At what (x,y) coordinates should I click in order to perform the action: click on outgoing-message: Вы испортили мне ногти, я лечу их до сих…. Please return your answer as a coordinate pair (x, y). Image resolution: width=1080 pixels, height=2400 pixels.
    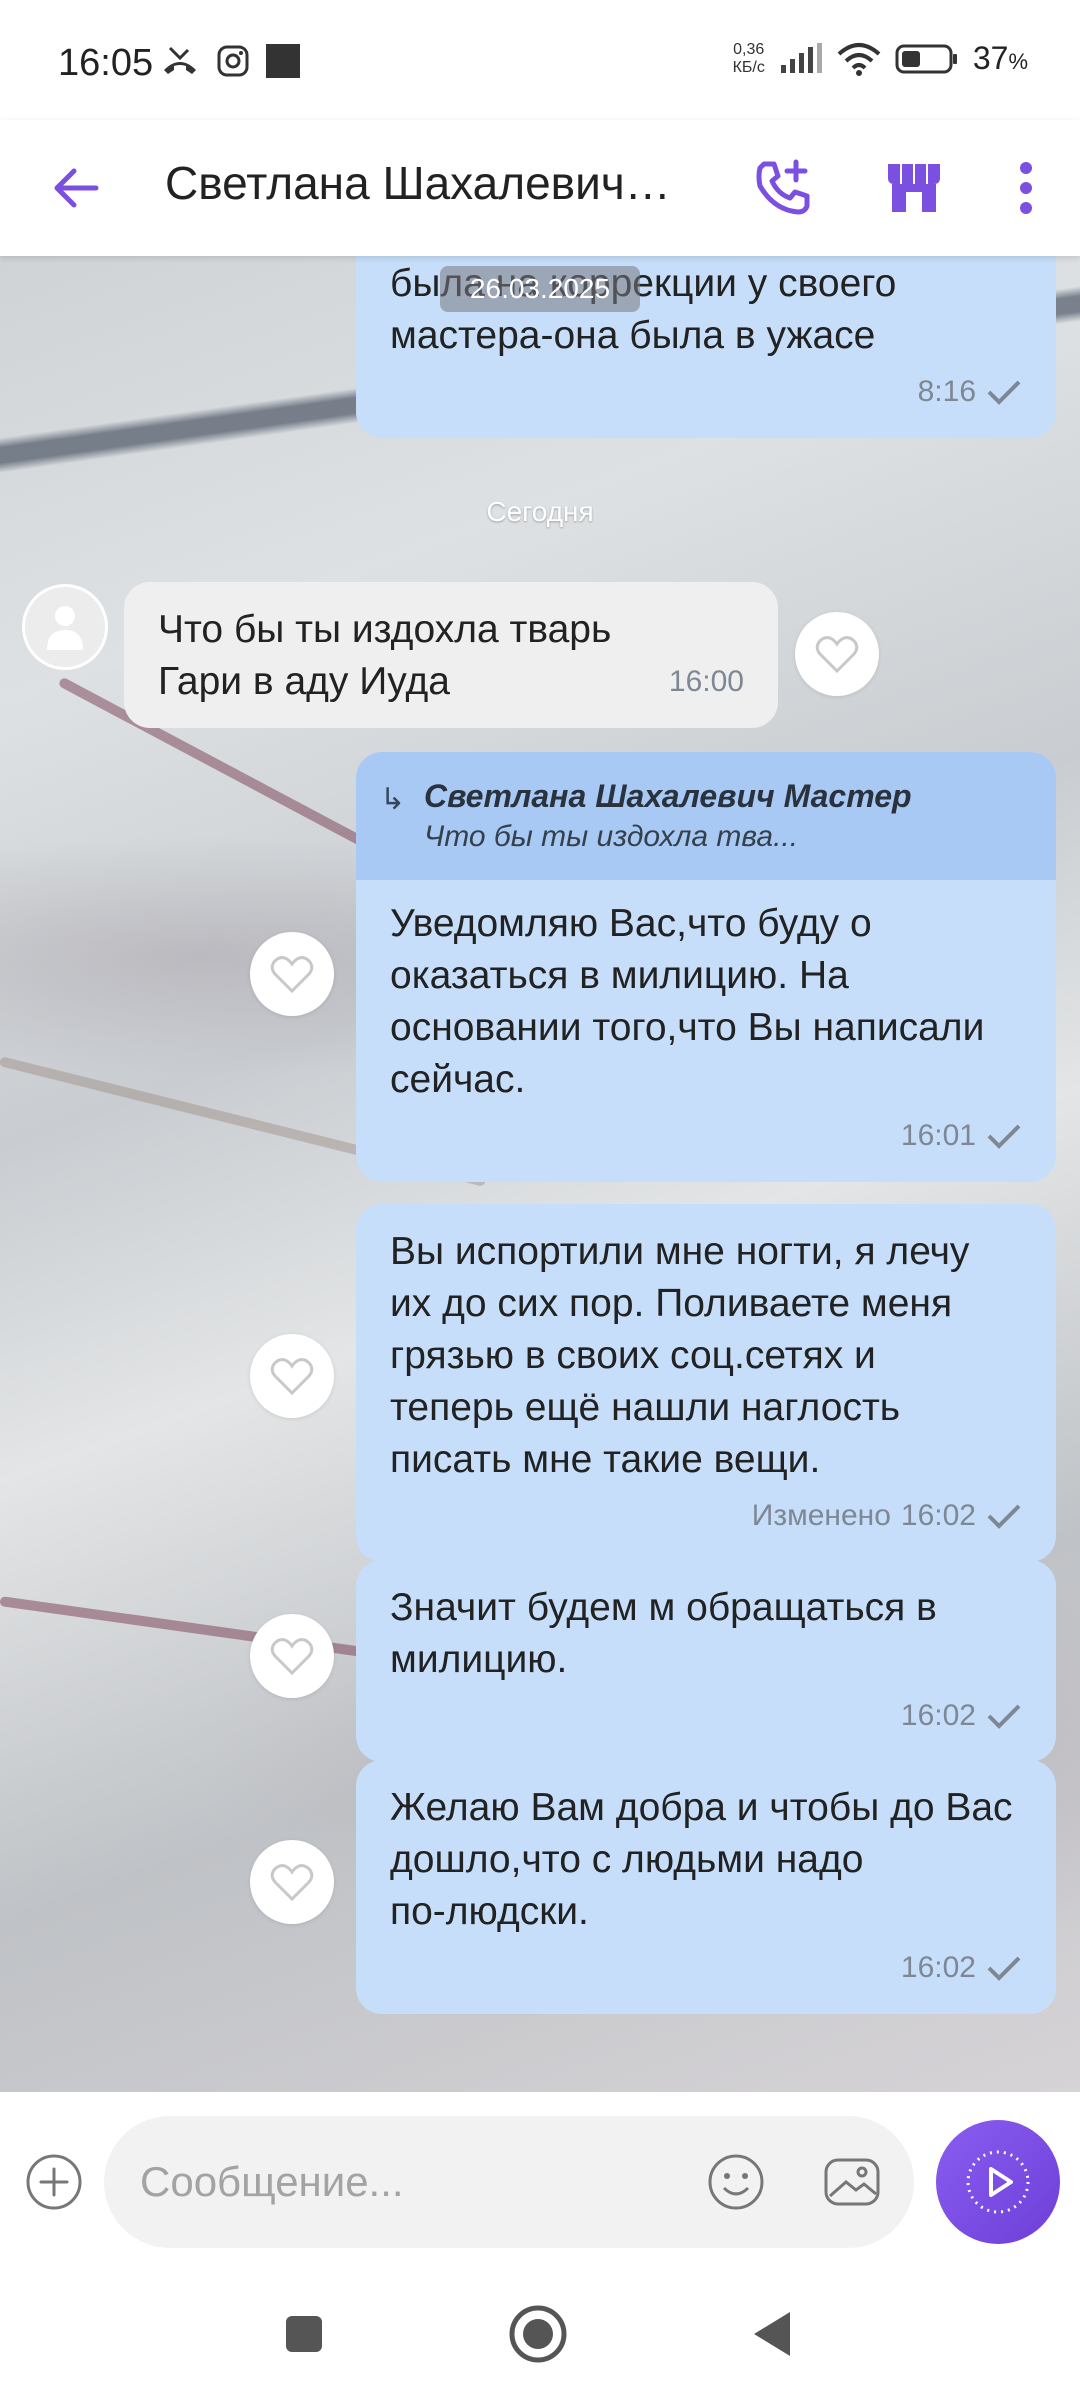
    Looking at the image, I should click on (706, 1383).